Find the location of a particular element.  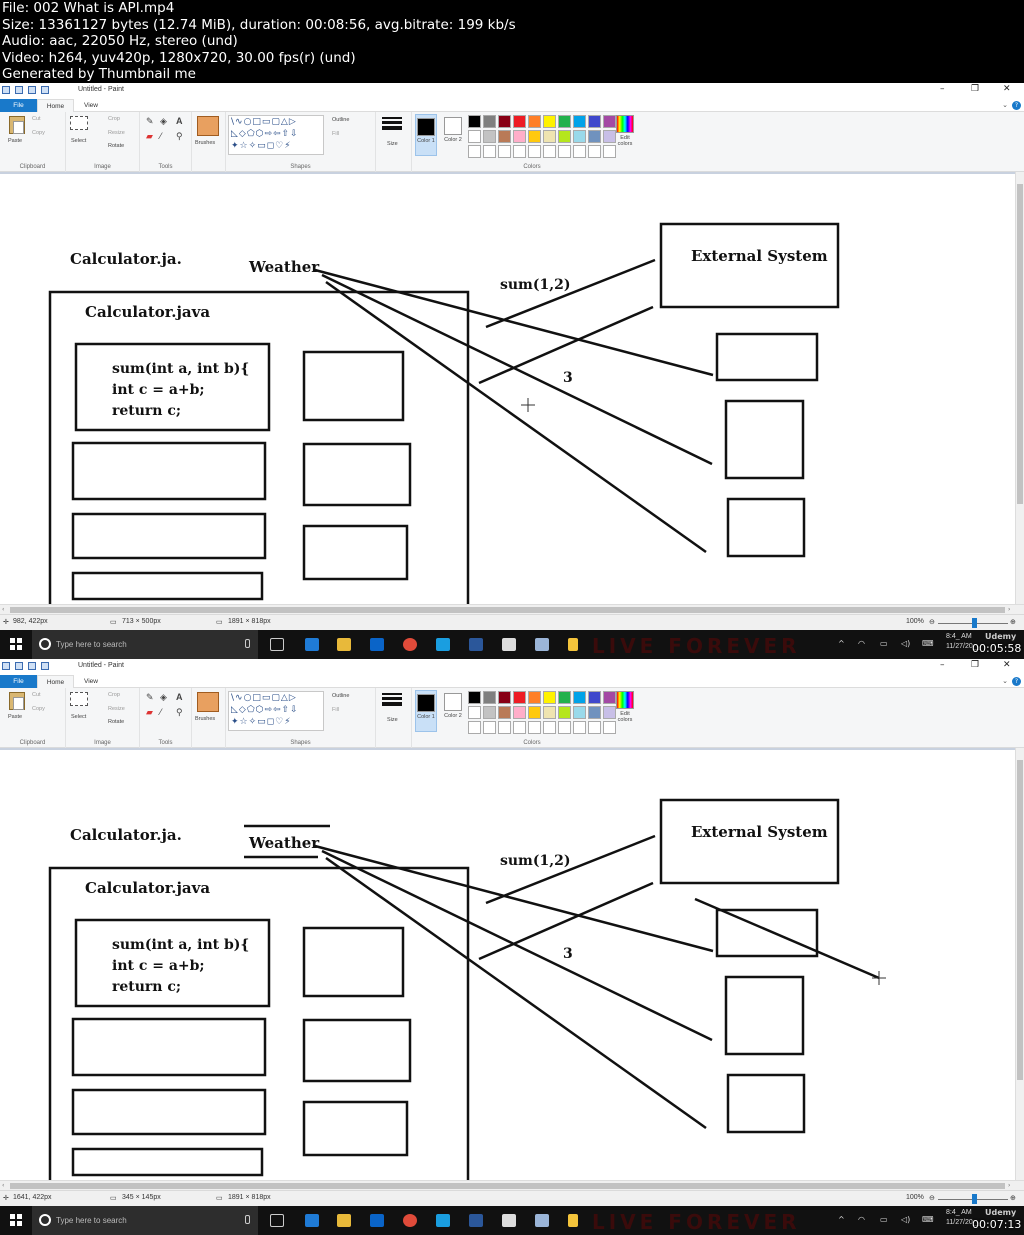

maximize-button: ❐ is located at coordinates (975, 89).